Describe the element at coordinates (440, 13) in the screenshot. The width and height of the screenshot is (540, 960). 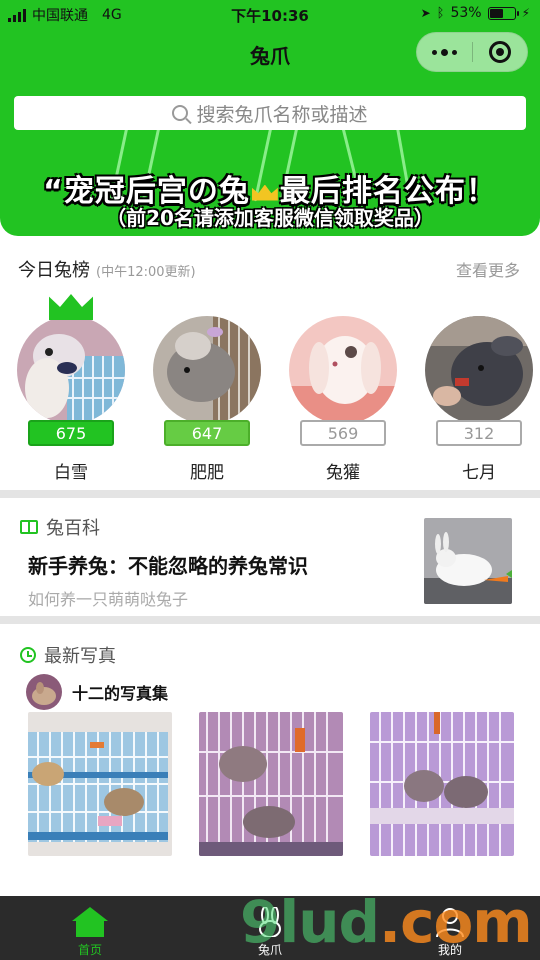
I see `bluetooth-icon: ᛒ` at that location.